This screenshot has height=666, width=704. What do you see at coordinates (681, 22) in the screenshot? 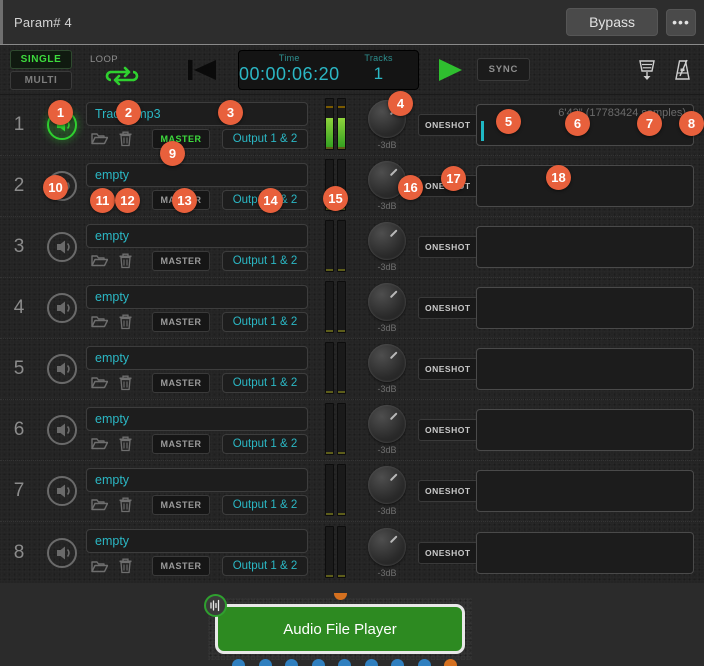
I see `overflow-menu-button: •••` at bounding box center [681, 22].